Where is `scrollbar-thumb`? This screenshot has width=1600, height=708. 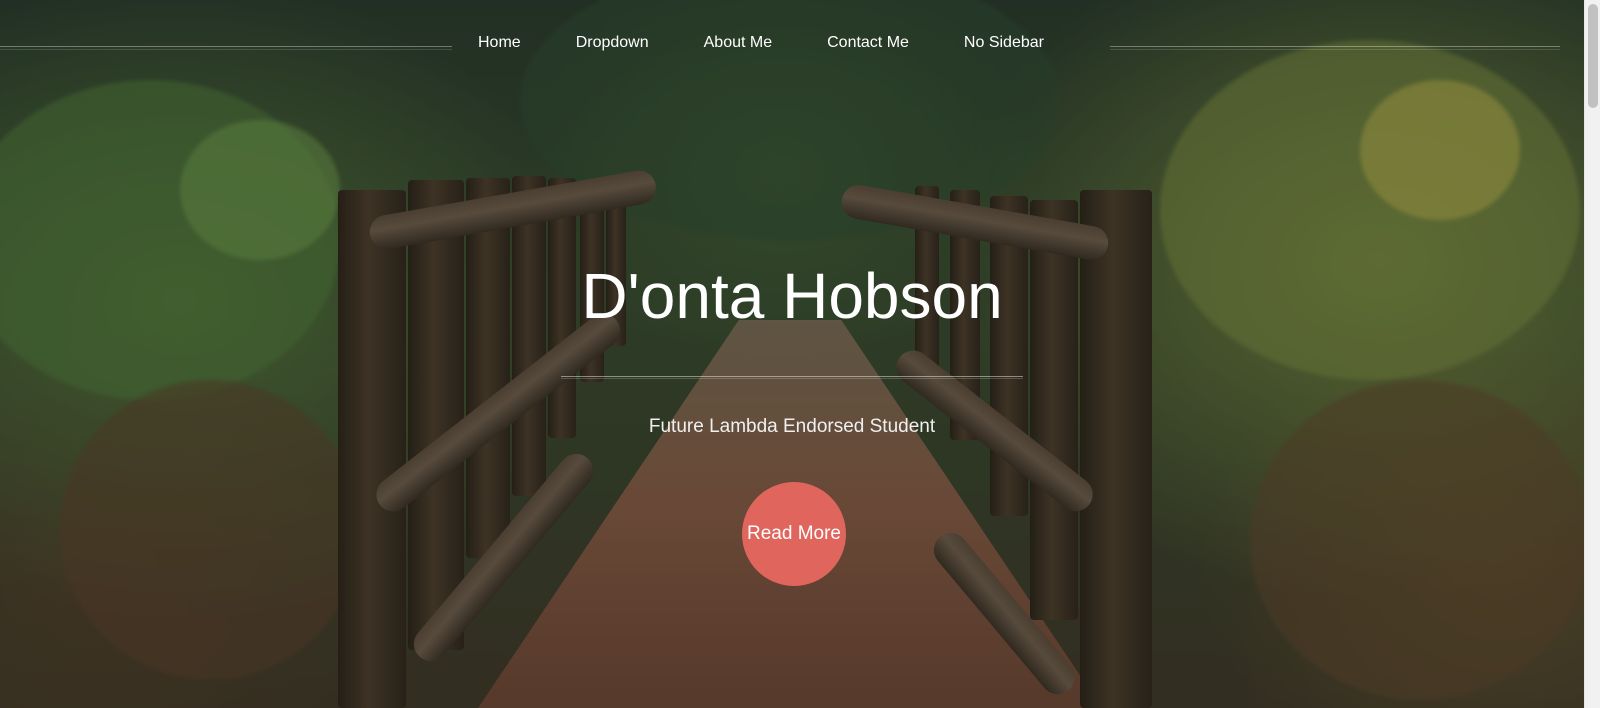
scrollbar-thumb is located at coordinates (1593, 56).